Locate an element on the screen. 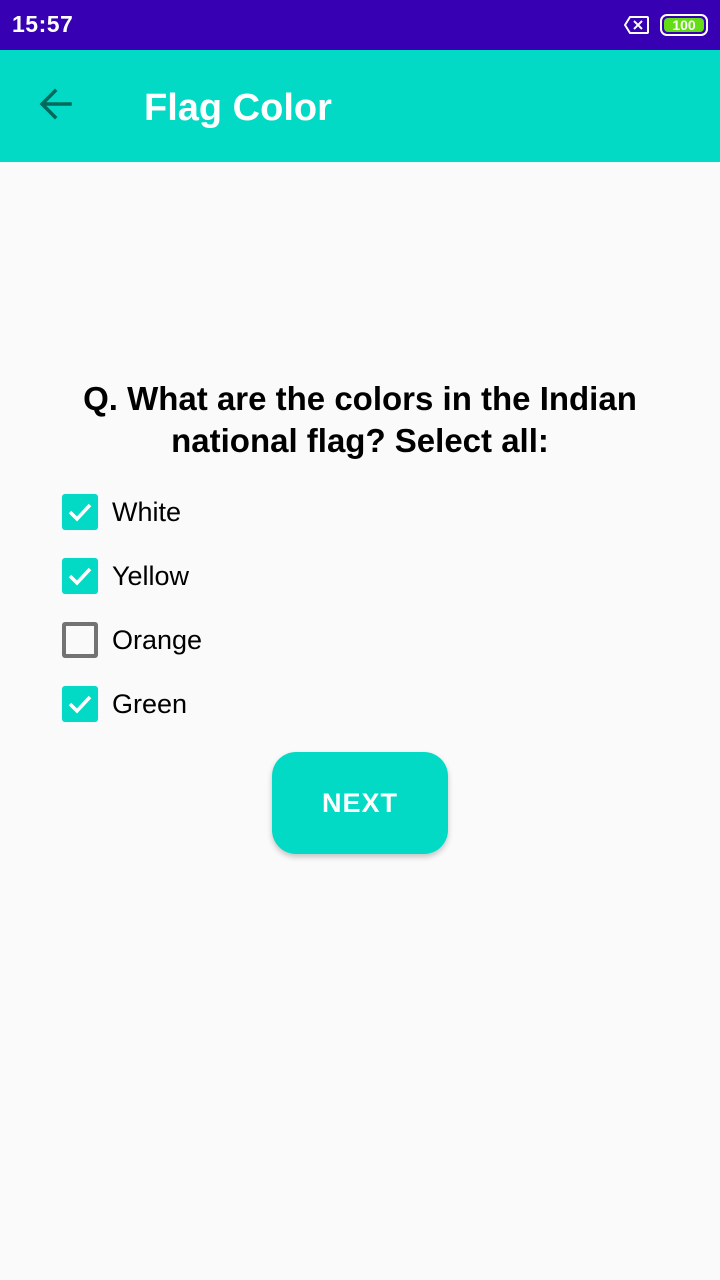 The height and width of the screenshot is (1280, 720). sim-x-icon is located at coordinates (636, 25).